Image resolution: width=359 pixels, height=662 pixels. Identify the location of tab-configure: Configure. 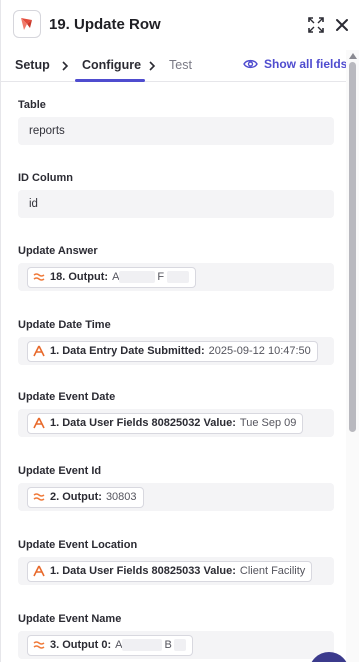
(111, 65).